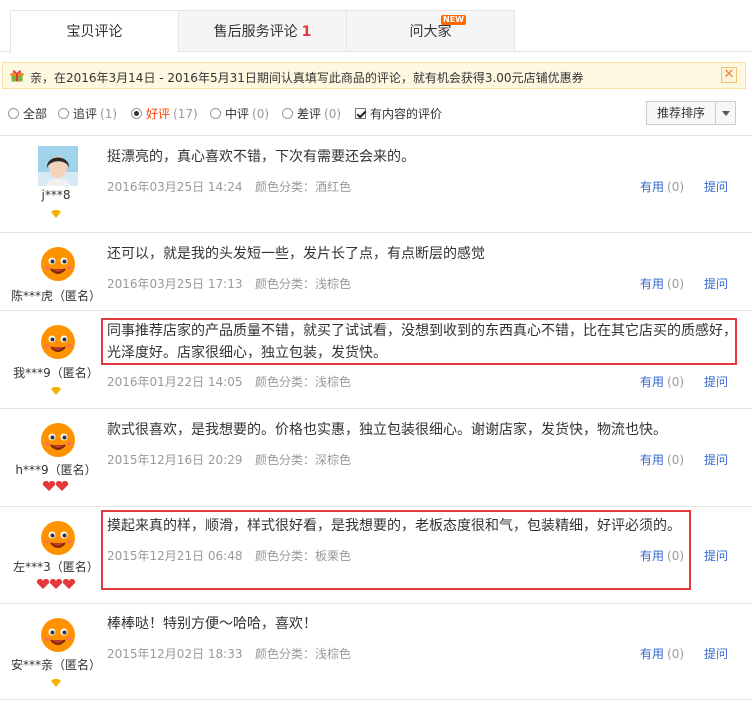 This screenshot has width=752, height=710. Describe the element at coordinates (175, 187) in the screenshot. I see `review-date: 2016年03月25日 14:24` at that location.